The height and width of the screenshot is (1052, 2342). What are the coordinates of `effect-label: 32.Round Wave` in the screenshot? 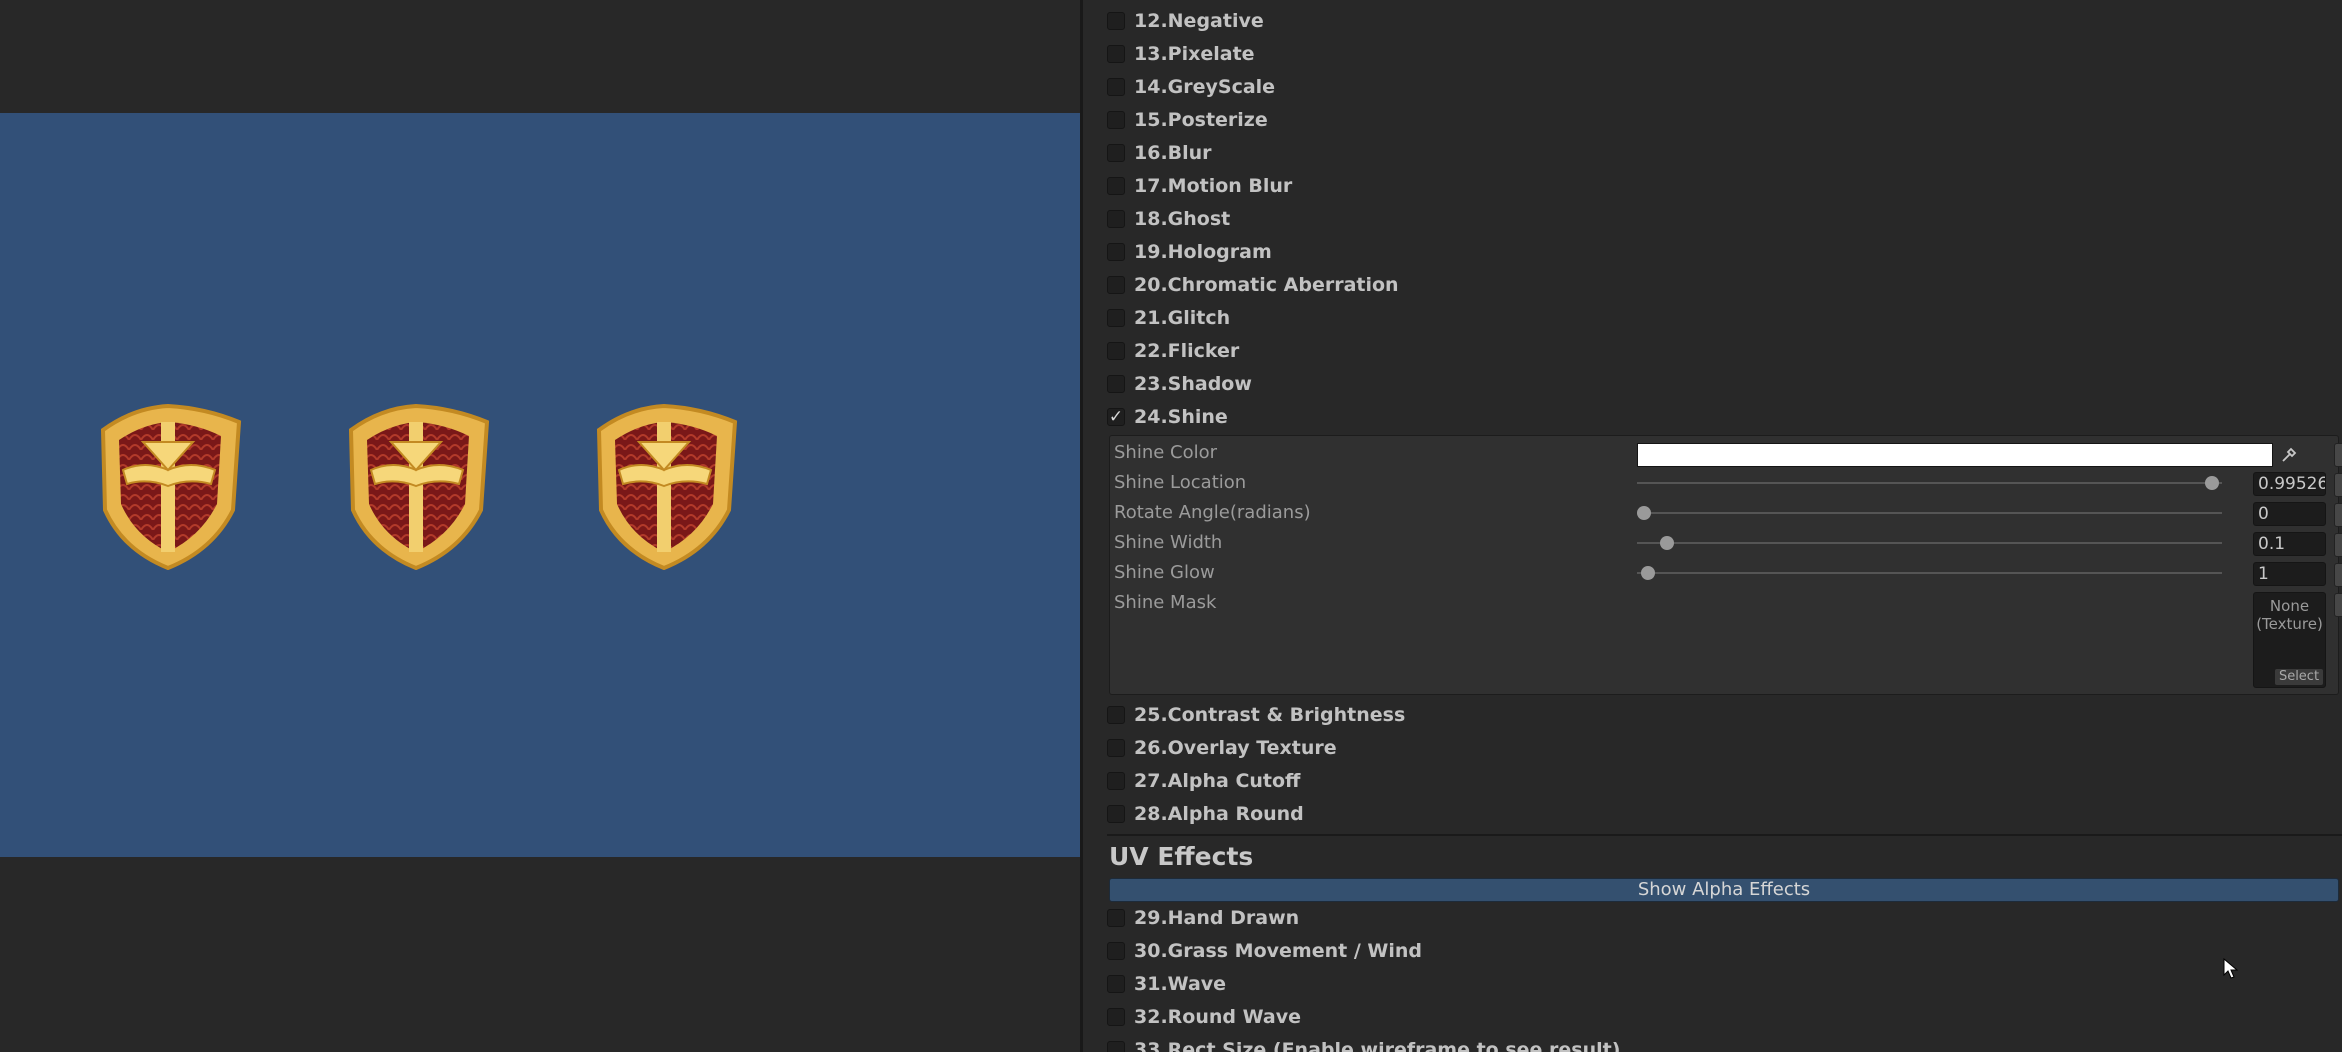 It's located at (1217, 1017).